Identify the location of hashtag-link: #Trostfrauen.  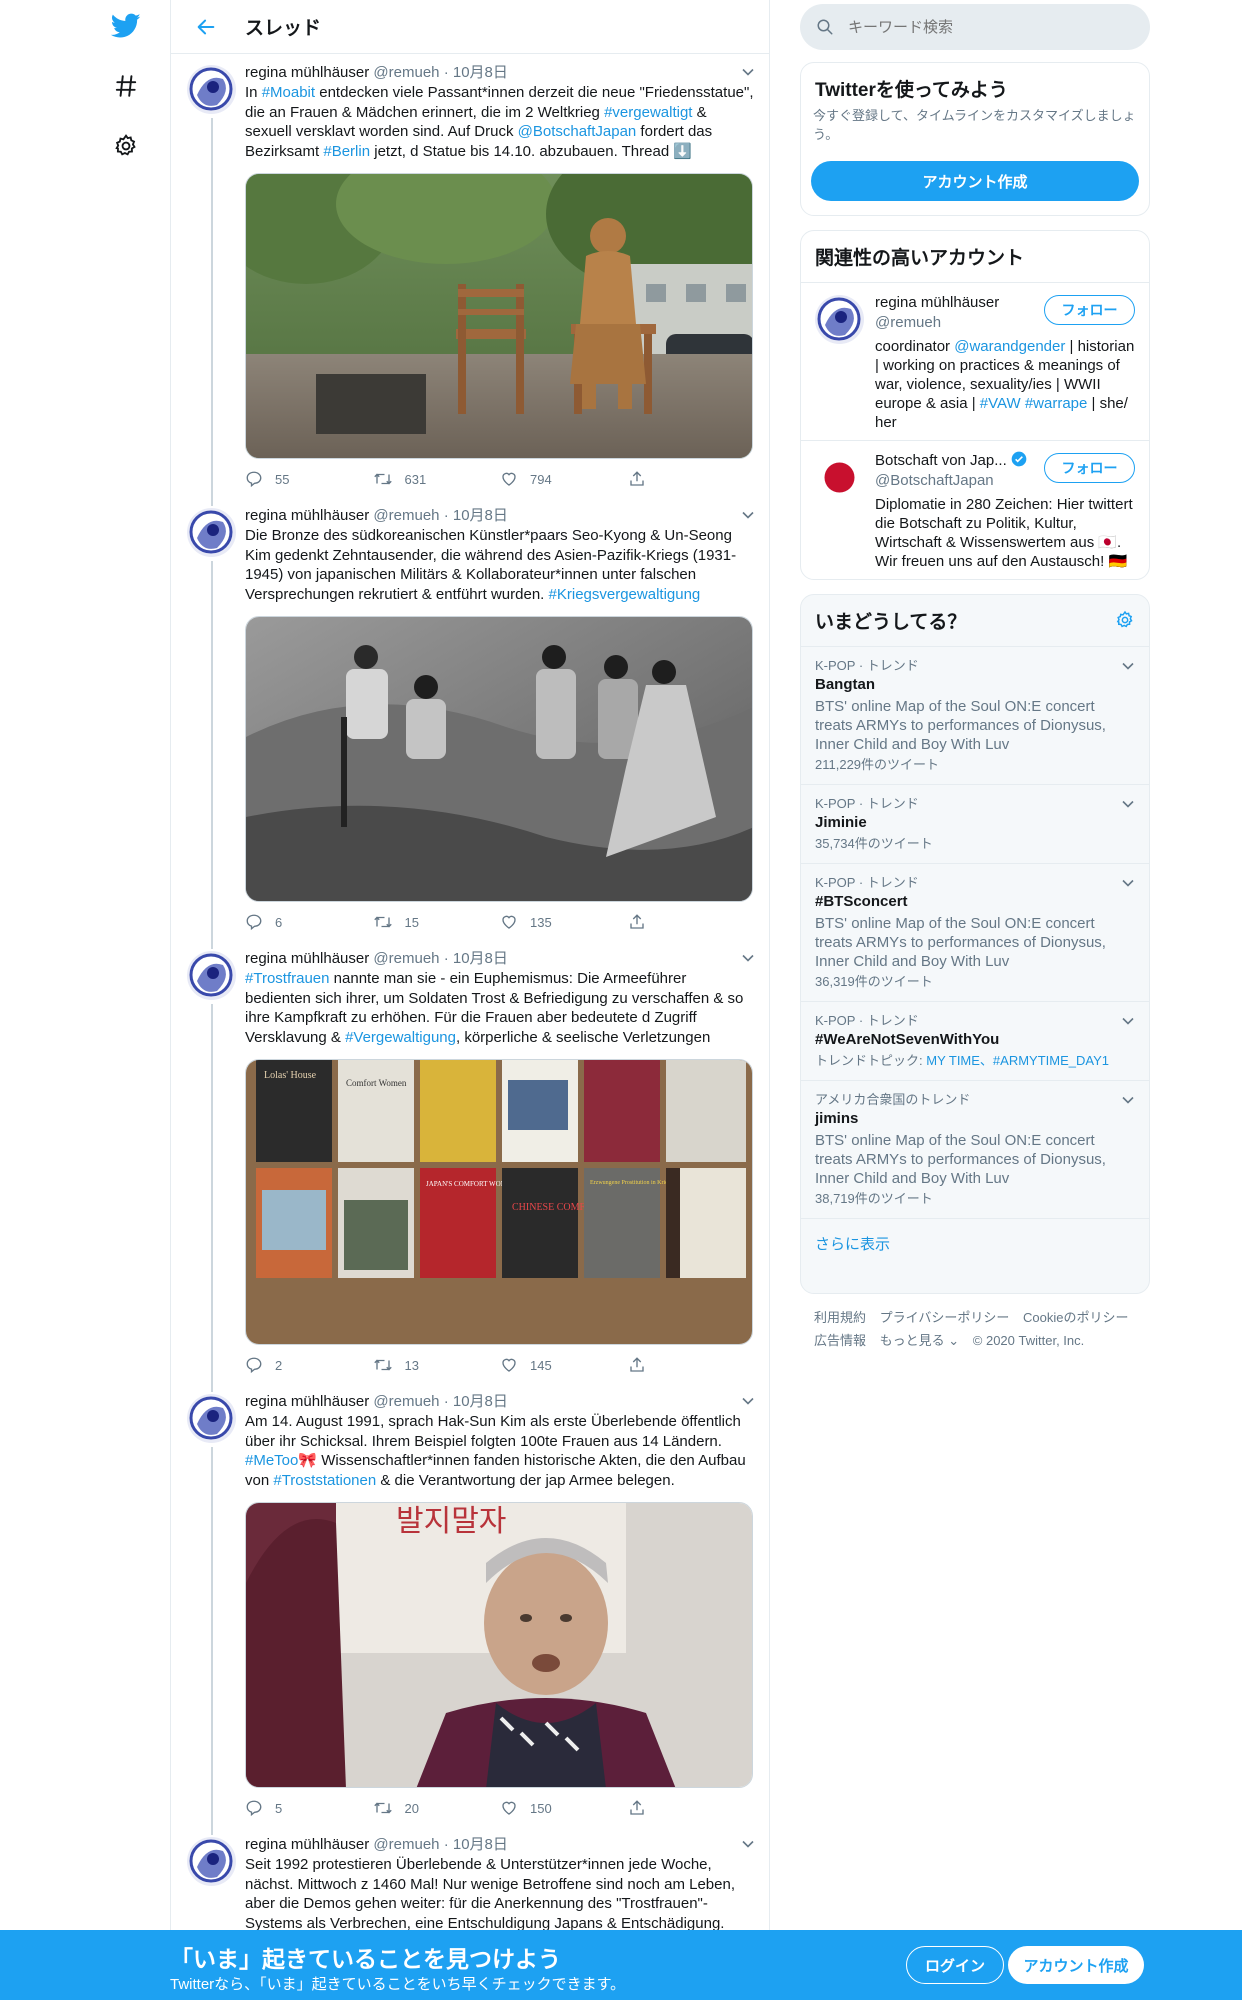
(287, 978).